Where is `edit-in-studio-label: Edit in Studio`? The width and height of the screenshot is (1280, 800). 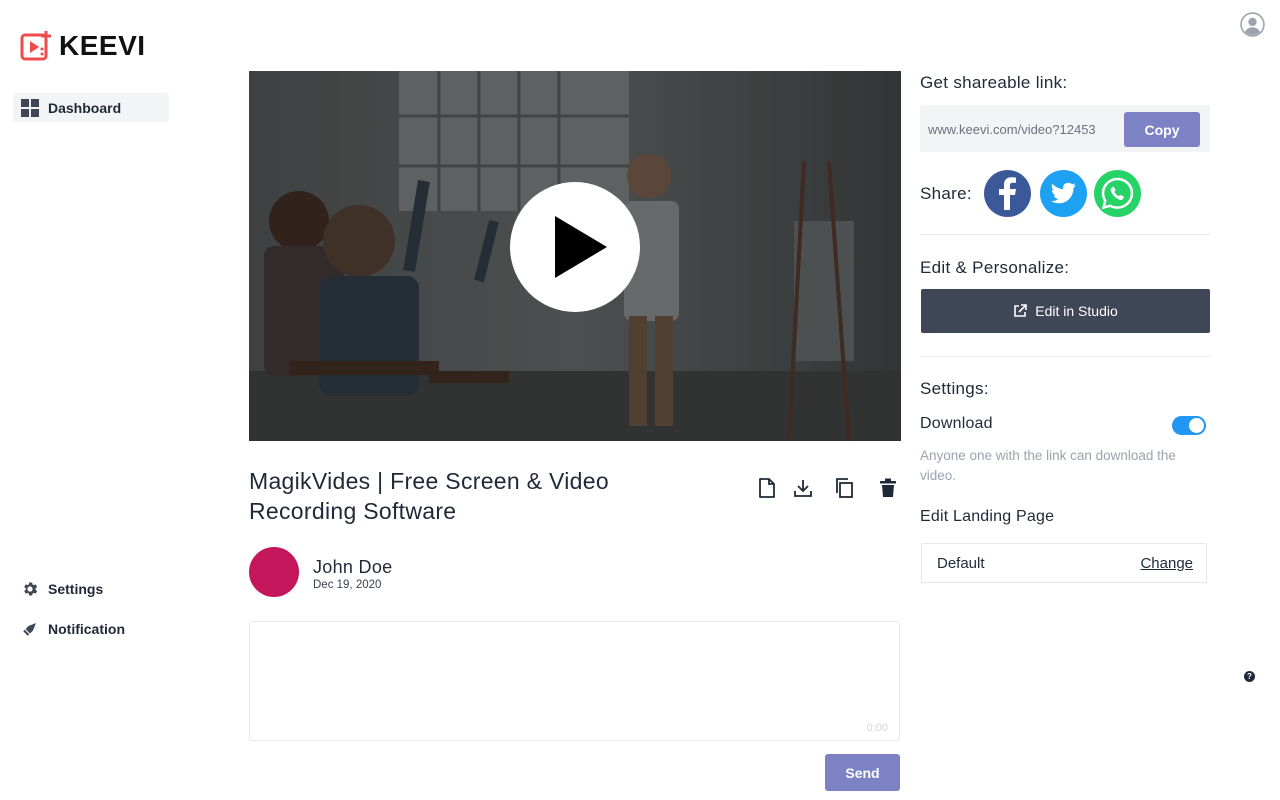 edit-in-studio-label: Edit in Studio is located at coordinates (1076, 311).